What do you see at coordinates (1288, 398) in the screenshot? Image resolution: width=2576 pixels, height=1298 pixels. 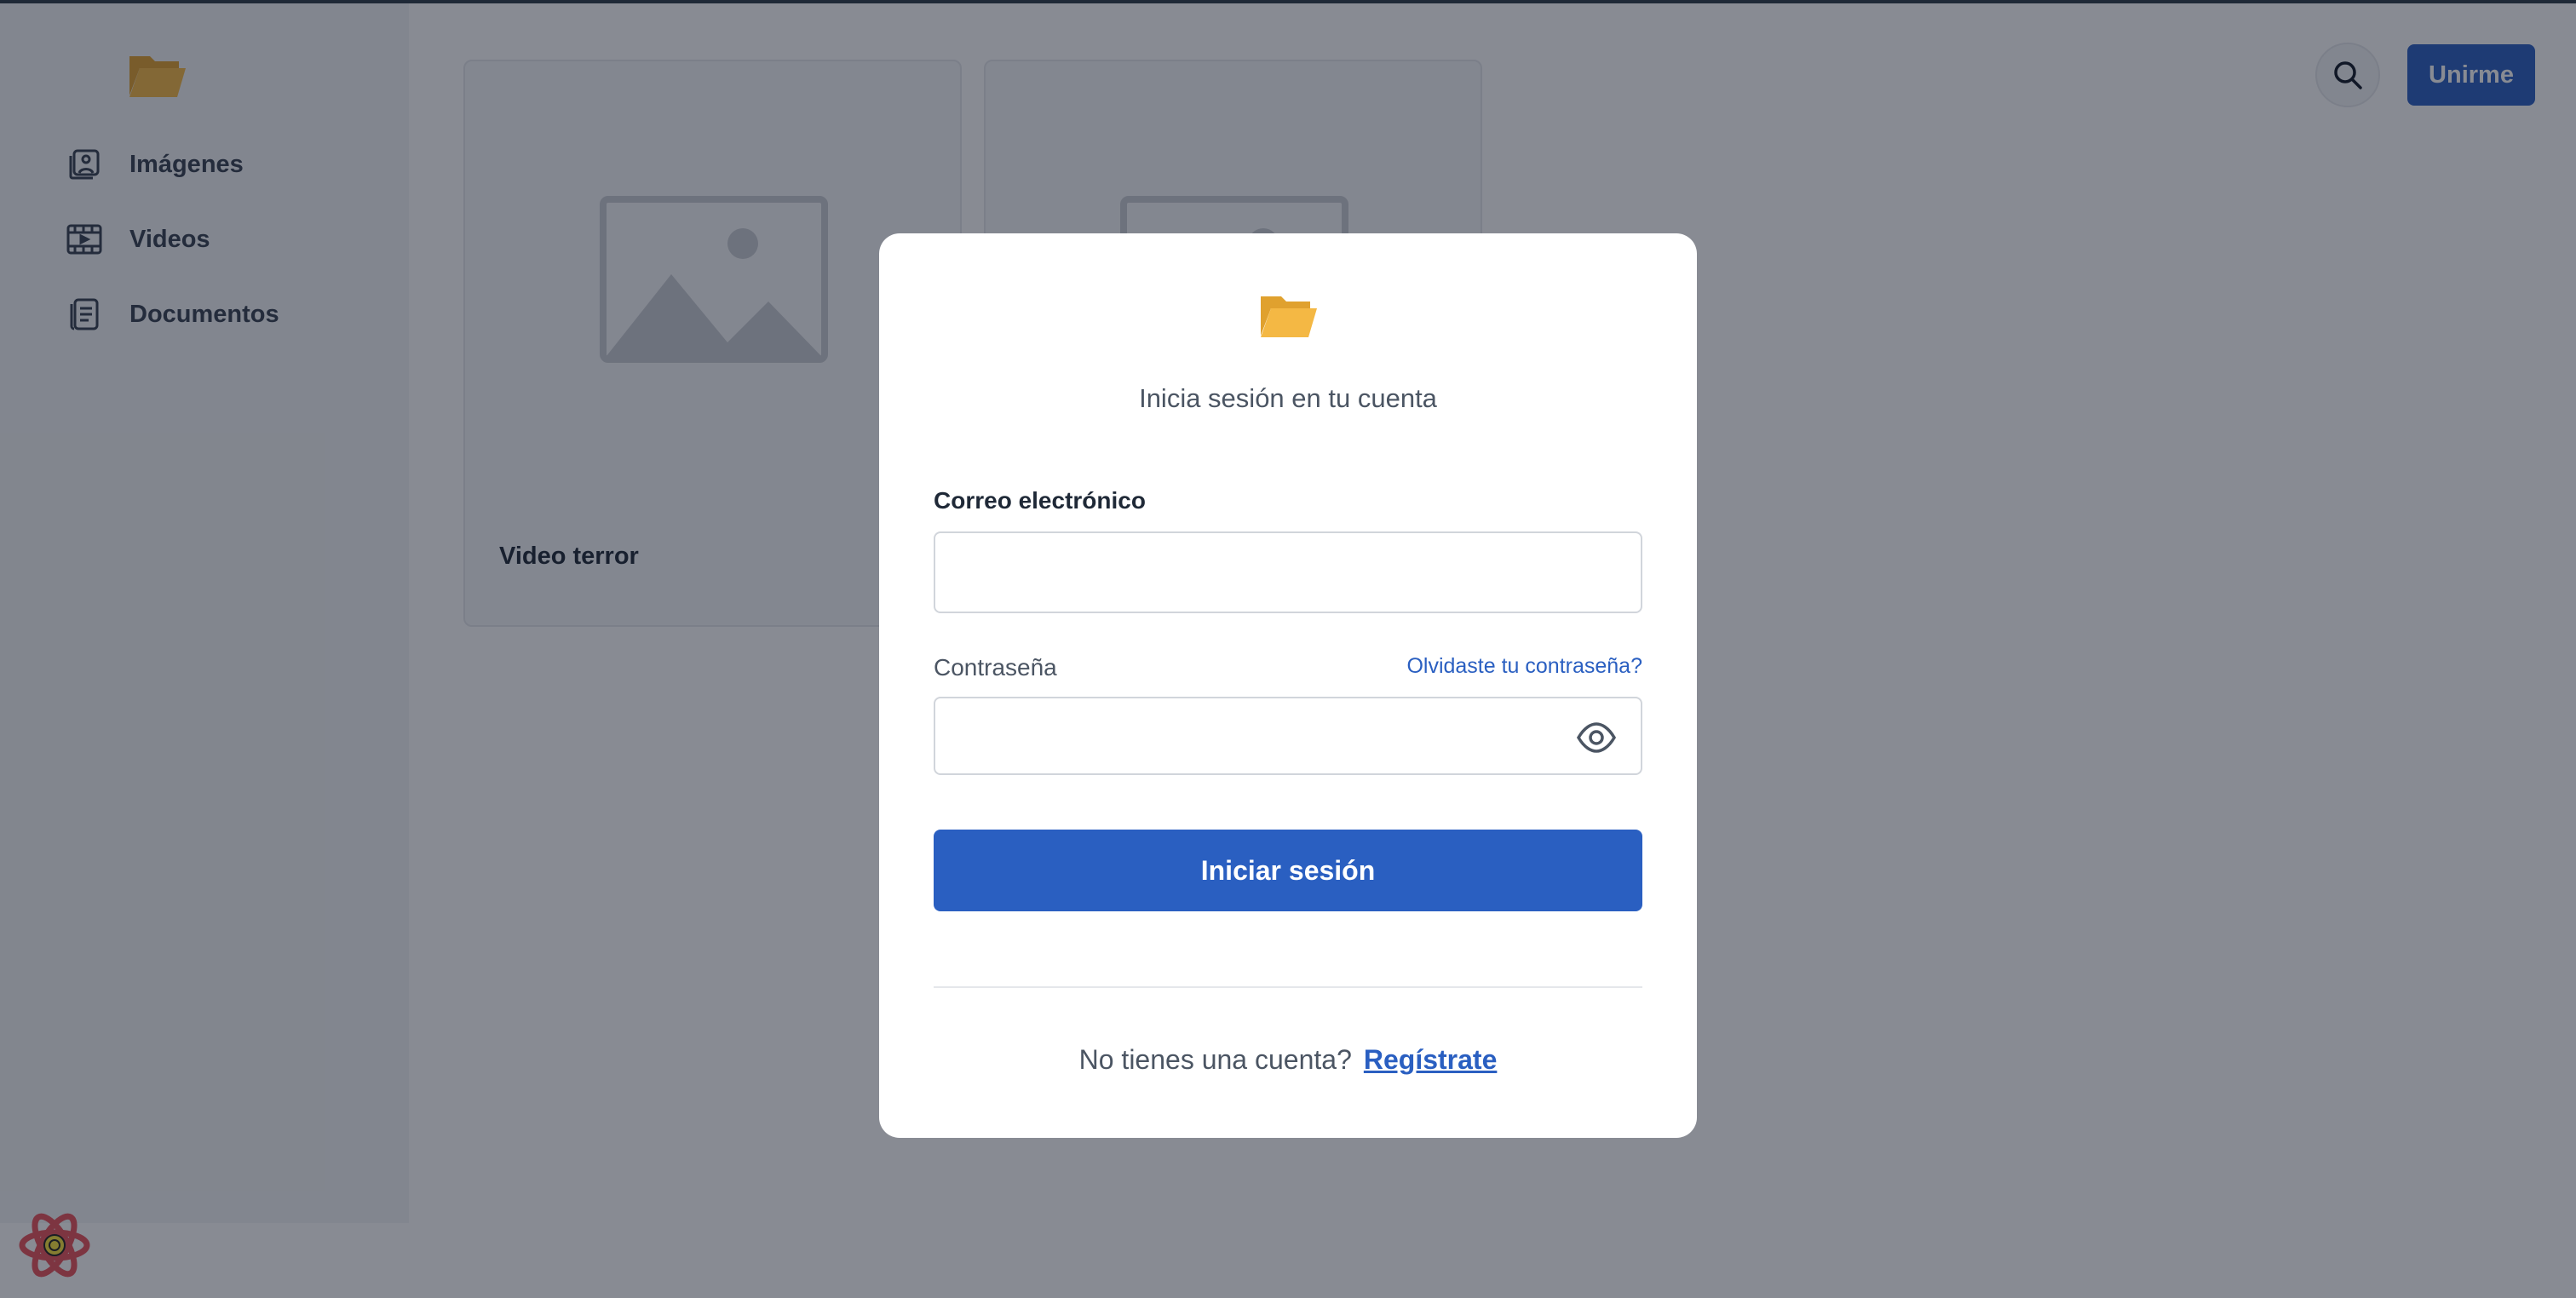 I see `modal-title: Inicia sesión en tu cuenta` at bounding box center [1288, 398].